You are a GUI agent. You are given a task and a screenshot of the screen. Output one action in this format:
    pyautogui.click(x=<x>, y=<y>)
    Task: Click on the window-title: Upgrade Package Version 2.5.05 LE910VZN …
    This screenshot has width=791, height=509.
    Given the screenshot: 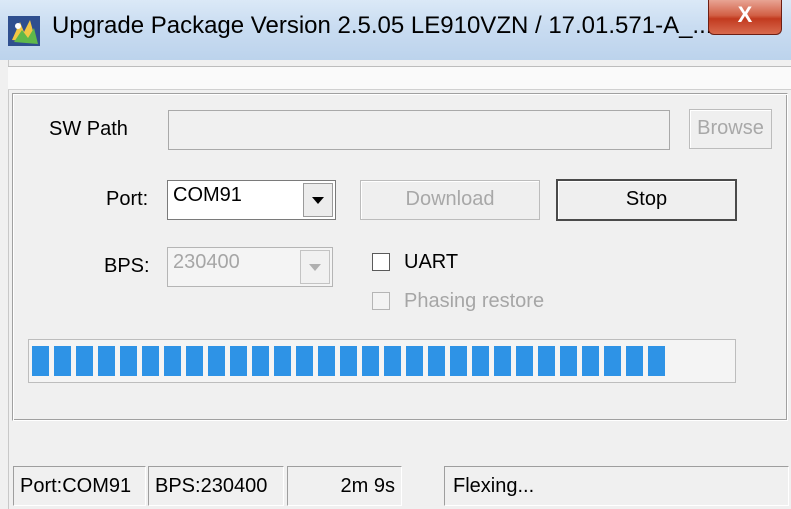 What is the action you would take?
    pyautogui.click(x=382, y=25)
    